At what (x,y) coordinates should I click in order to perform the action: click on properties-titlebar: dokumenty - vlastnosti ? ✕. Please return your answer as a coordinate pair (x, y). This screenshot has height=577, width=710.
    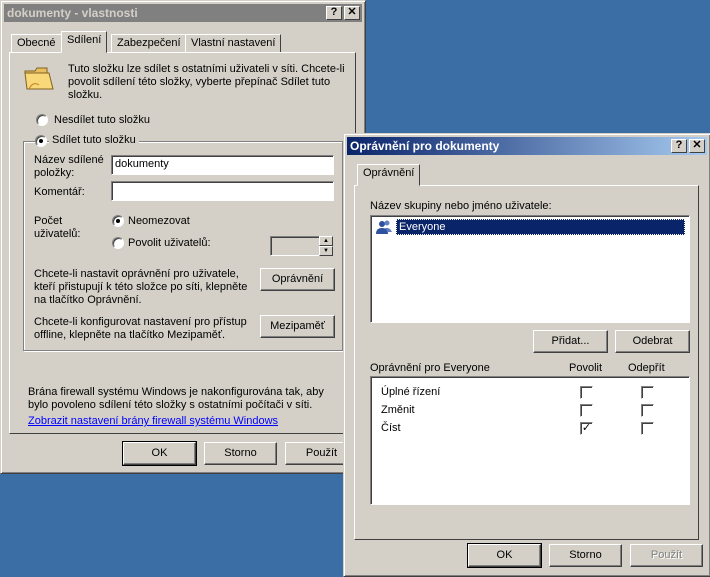
    Looking at the image, I should click on (183, 13).